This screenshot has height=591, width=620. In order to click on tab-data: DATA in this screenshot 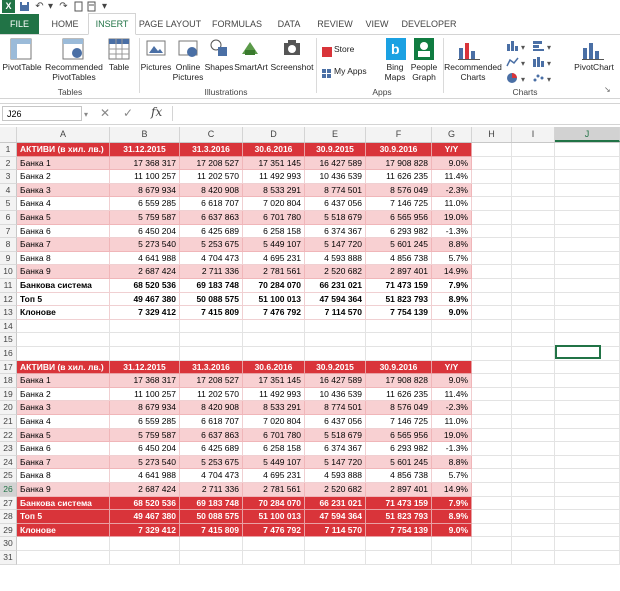, I will do `click(289, 24)`.